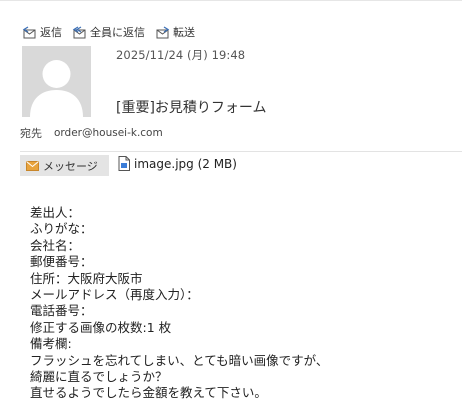  What do you see at coordinates (108, 133) in the screenshot?
I see `recipient-address: order@housei-k.com` at bounding box center [108, 133].